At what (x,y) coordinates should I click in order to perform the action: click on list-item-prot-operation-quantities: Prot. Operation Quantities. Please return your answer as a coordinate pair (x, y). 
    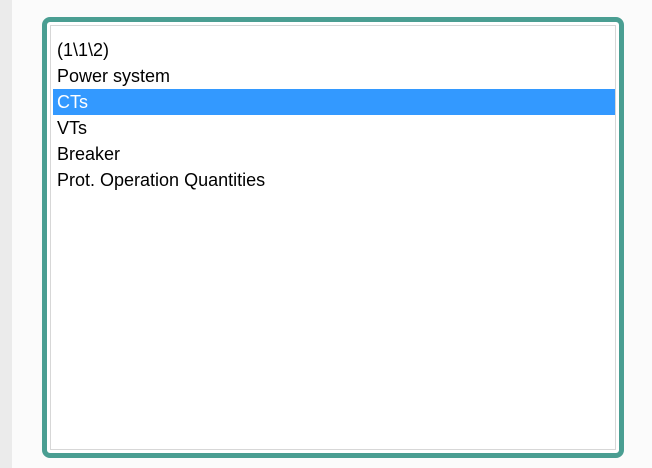
    Looking at the image, I should click on (334, 180).